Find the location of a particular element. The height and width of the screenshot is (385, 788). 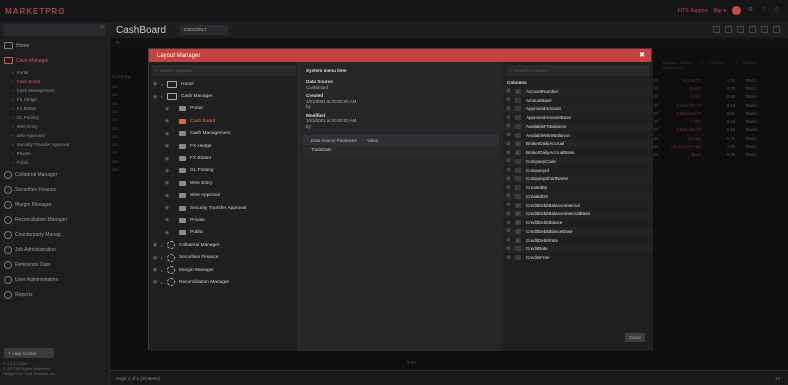

sidebar-item: ▫ Wire Approval is located at coordinates (54, 135).